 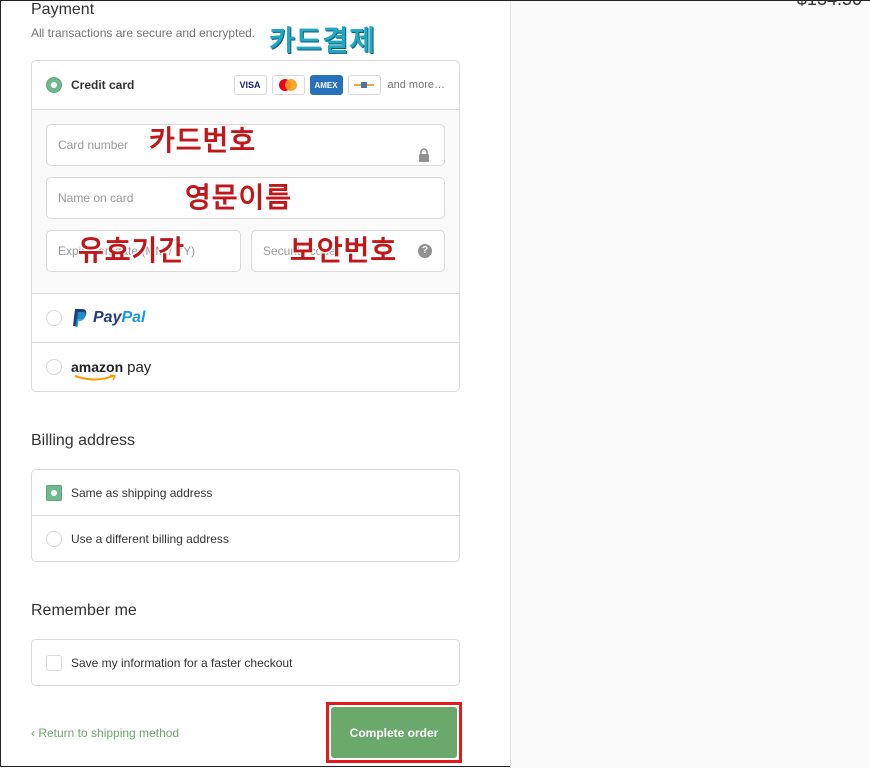 I want to click on credit-card-label: Credit card, so click(x=103, y=85).